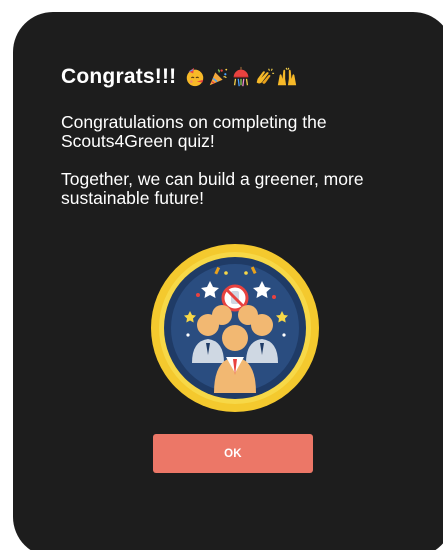 The width and height of the screenshot is (443, 550). I want to click on ok-button: OK, so click(233, 453).